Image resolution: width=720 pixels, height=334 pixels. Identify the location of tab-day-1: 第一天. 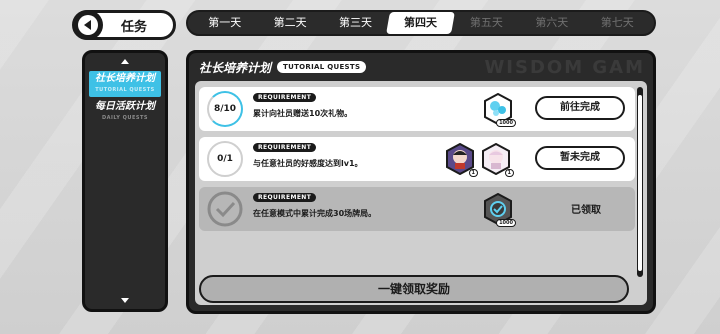
(224, 23).